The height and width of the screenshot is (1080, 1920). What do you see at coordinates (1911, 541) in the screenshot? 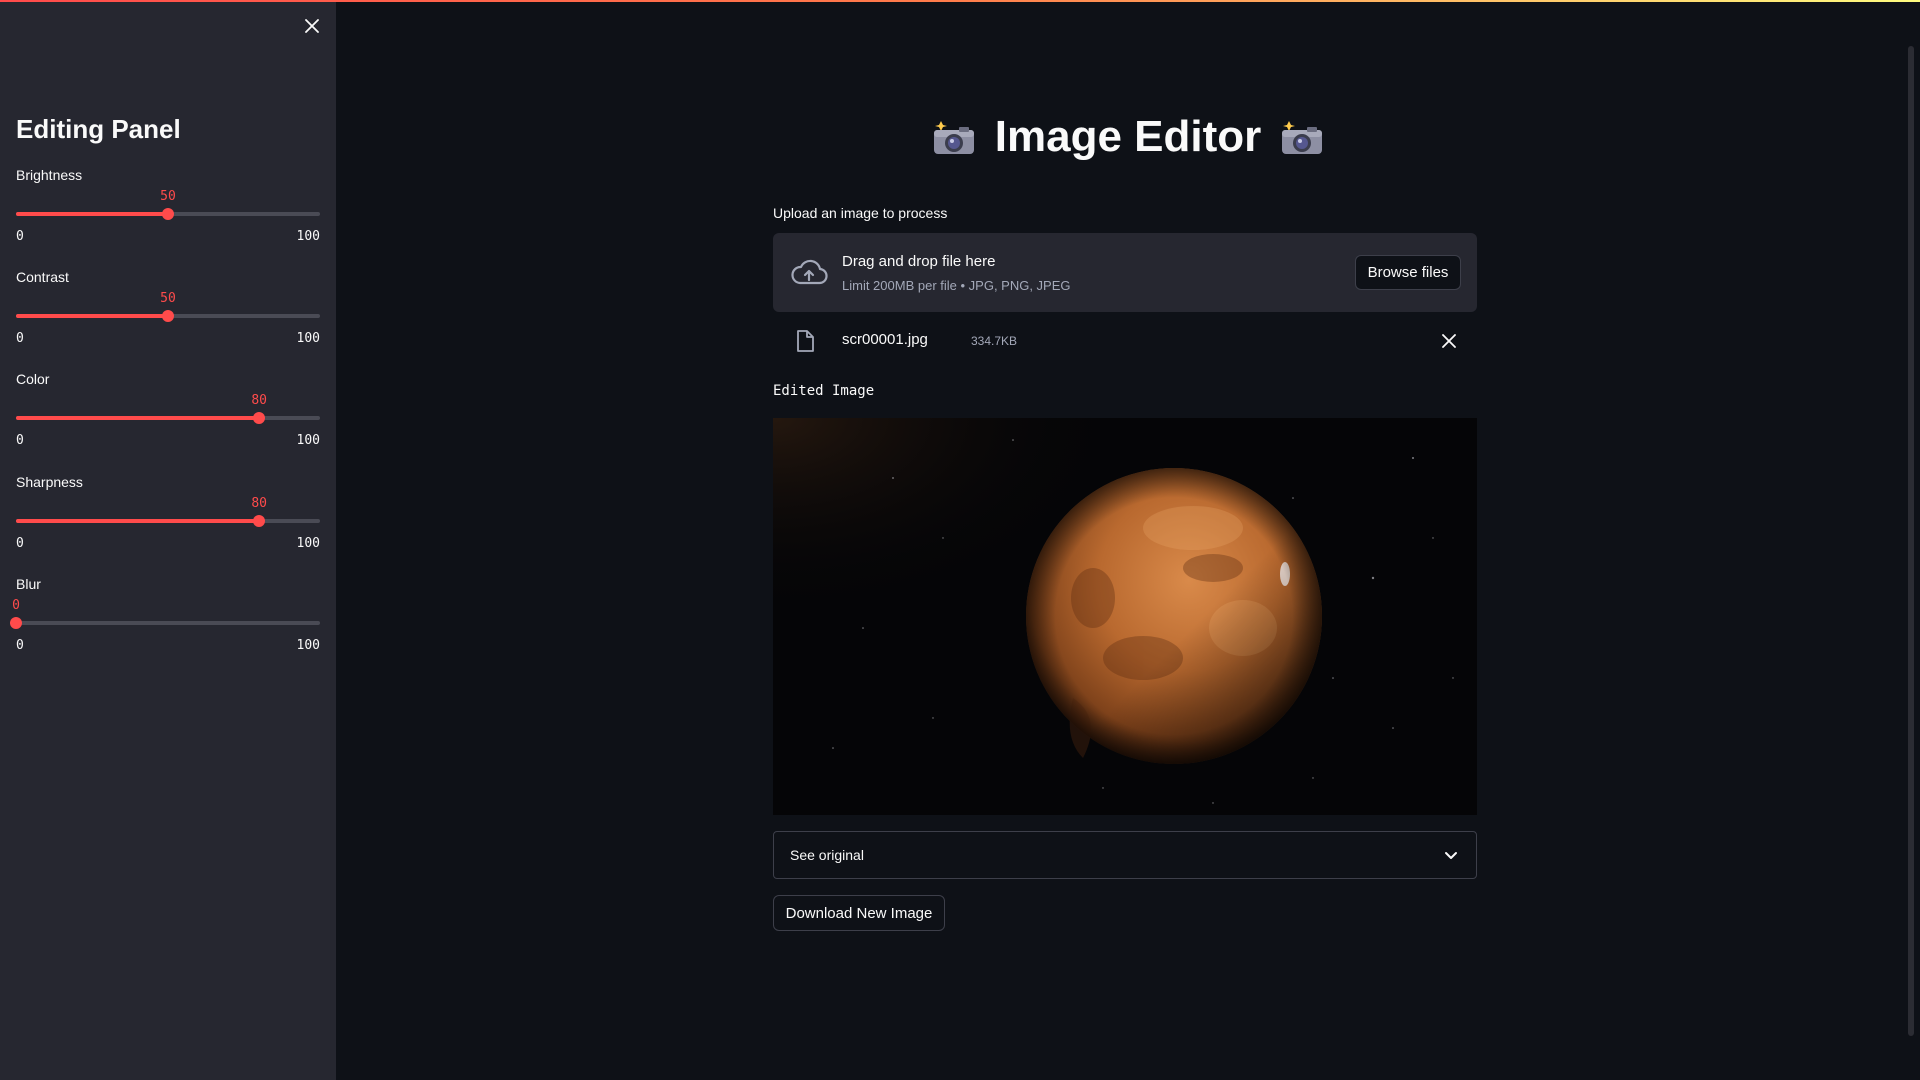
I see `scrollbar` at bounding box center [1911, 541].